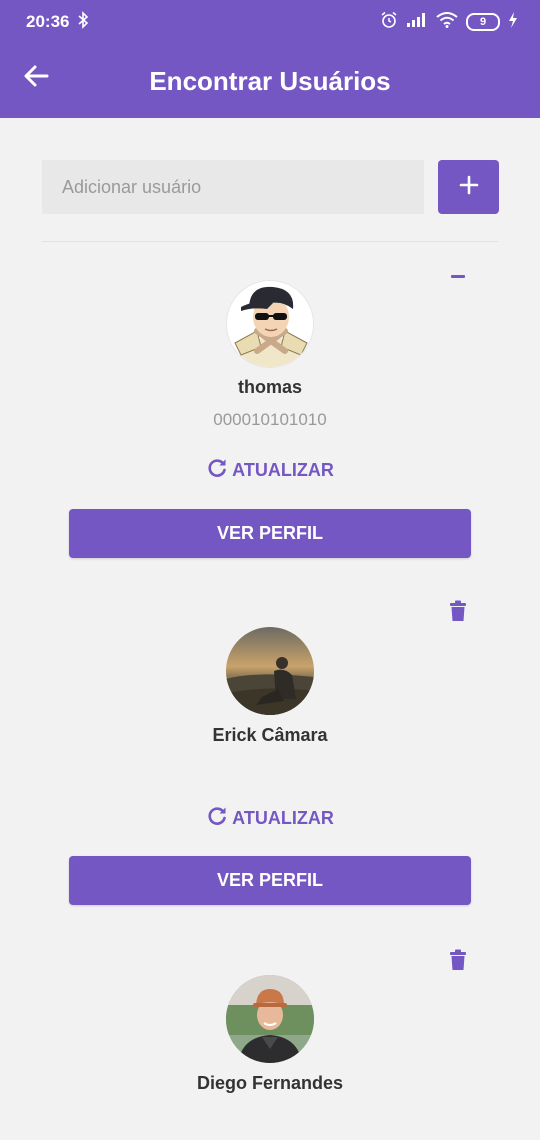 The image size is (540, 1140). What do you see at coordinates (269, 387) in the screenshot?
I see `user-name: thomas` at bounding box center [269, 387].